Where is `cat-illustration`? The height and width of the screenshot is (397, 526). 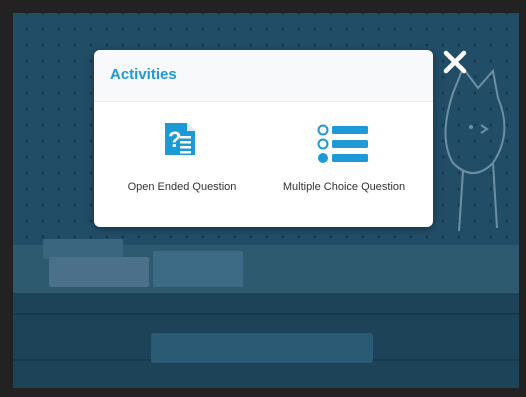
cat-illustration is located at coordinates (475, 148).